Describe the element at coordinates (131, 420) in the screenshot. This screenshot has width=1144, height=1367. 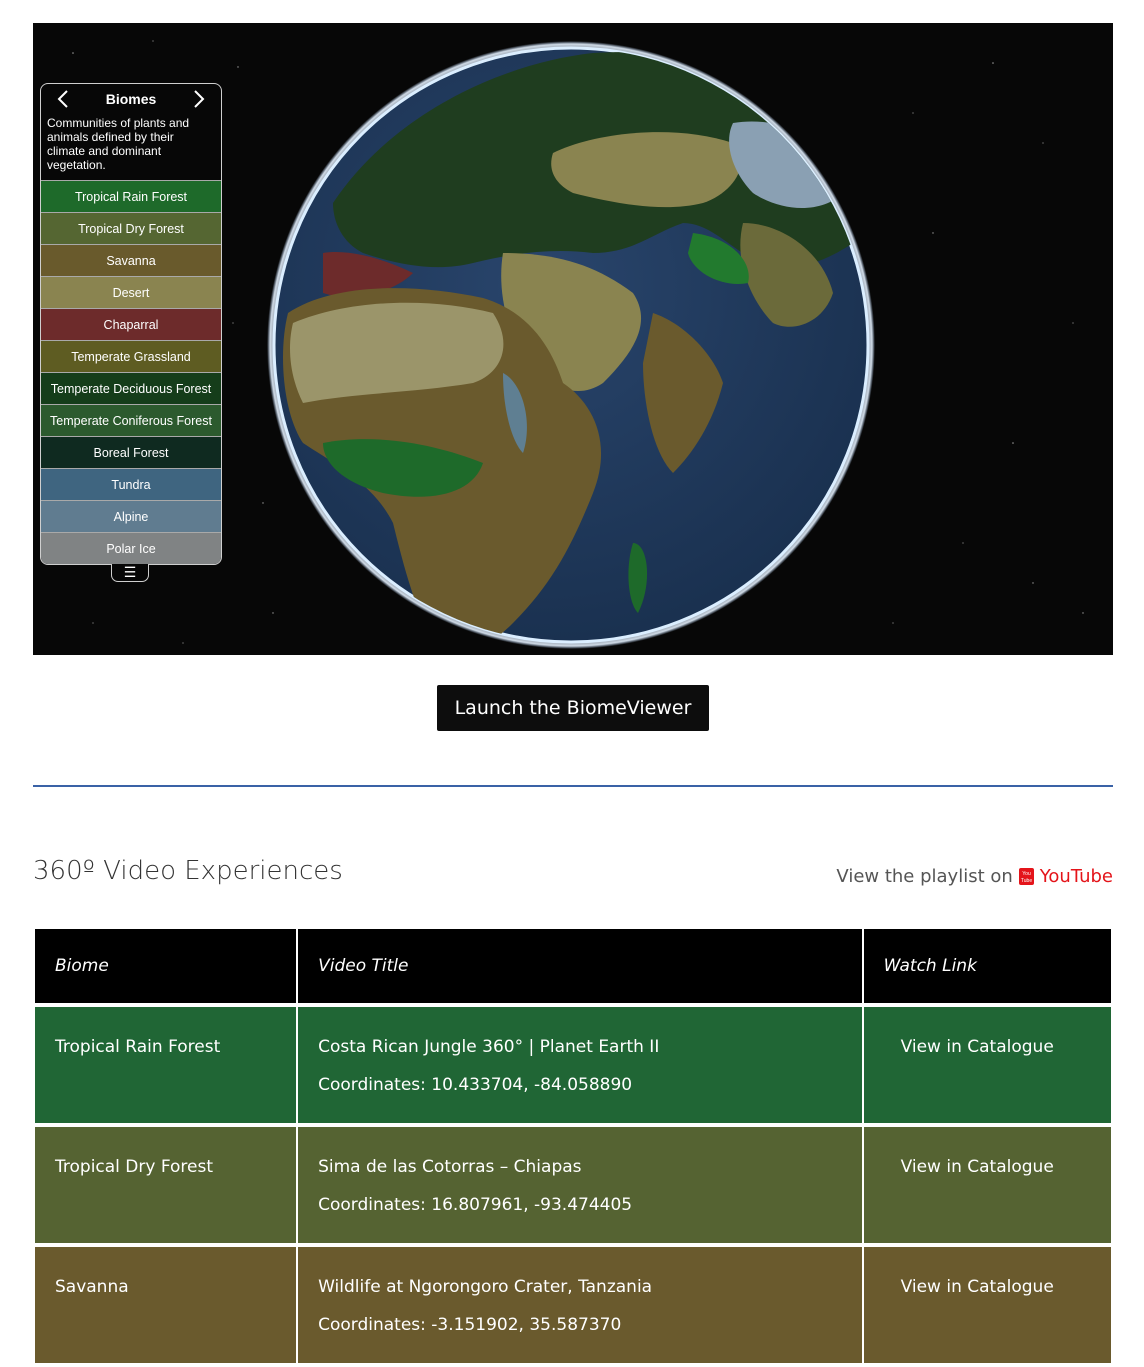
I see `biome-item-temperate-coniferous-forest: Temperate Coniferous Forest` at that location.